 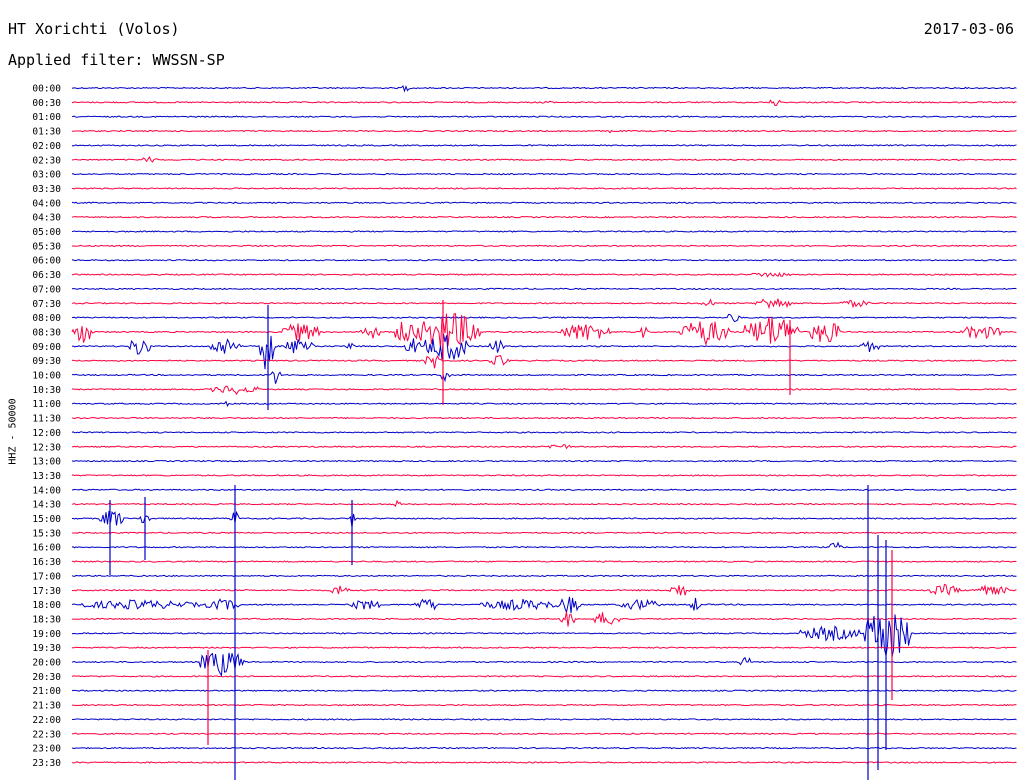 I want to click on row-time-label: 16:00, so click(x=46, y=548).